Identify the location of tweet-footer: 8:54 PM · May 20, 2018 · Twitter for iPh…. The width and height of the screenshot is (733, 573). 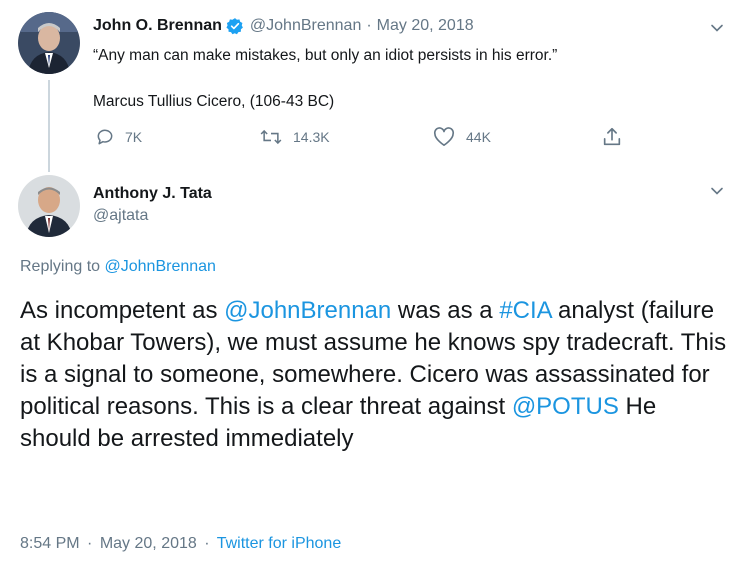
(180, 544).